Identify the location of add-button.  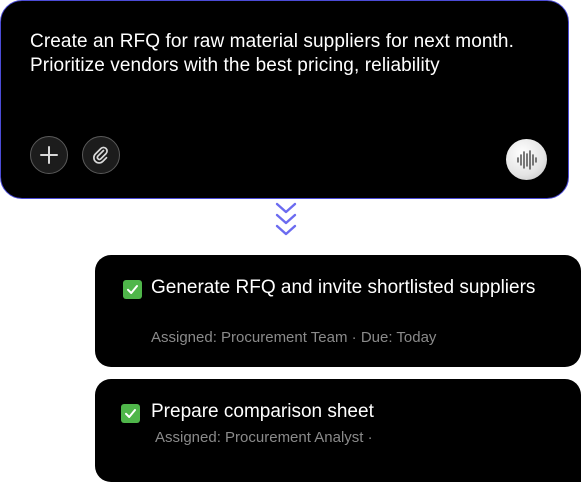
(49, 155).